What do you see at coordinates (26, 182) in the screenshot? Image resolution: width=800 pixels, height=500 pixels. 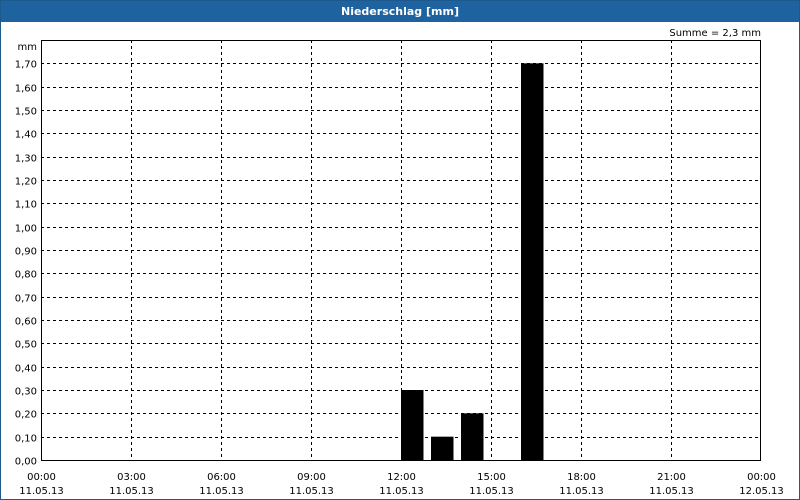 I see `y-tick-label: 1,20` at bounding box center [26, 182].